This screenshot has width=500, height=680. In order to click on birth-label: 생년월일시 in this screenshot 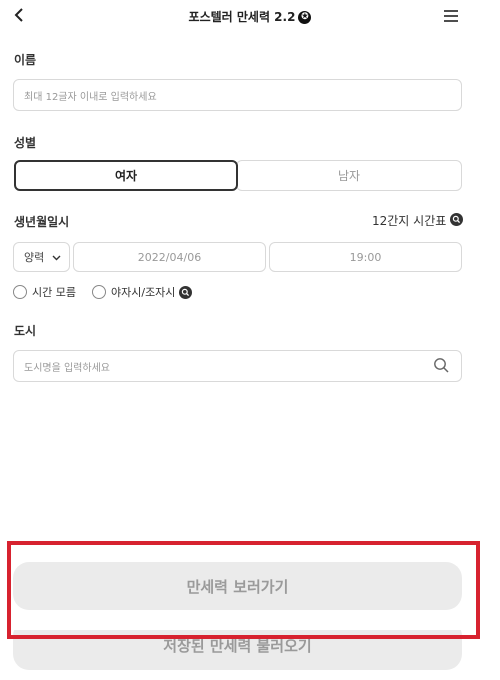, I will do `click(42, 222)`.